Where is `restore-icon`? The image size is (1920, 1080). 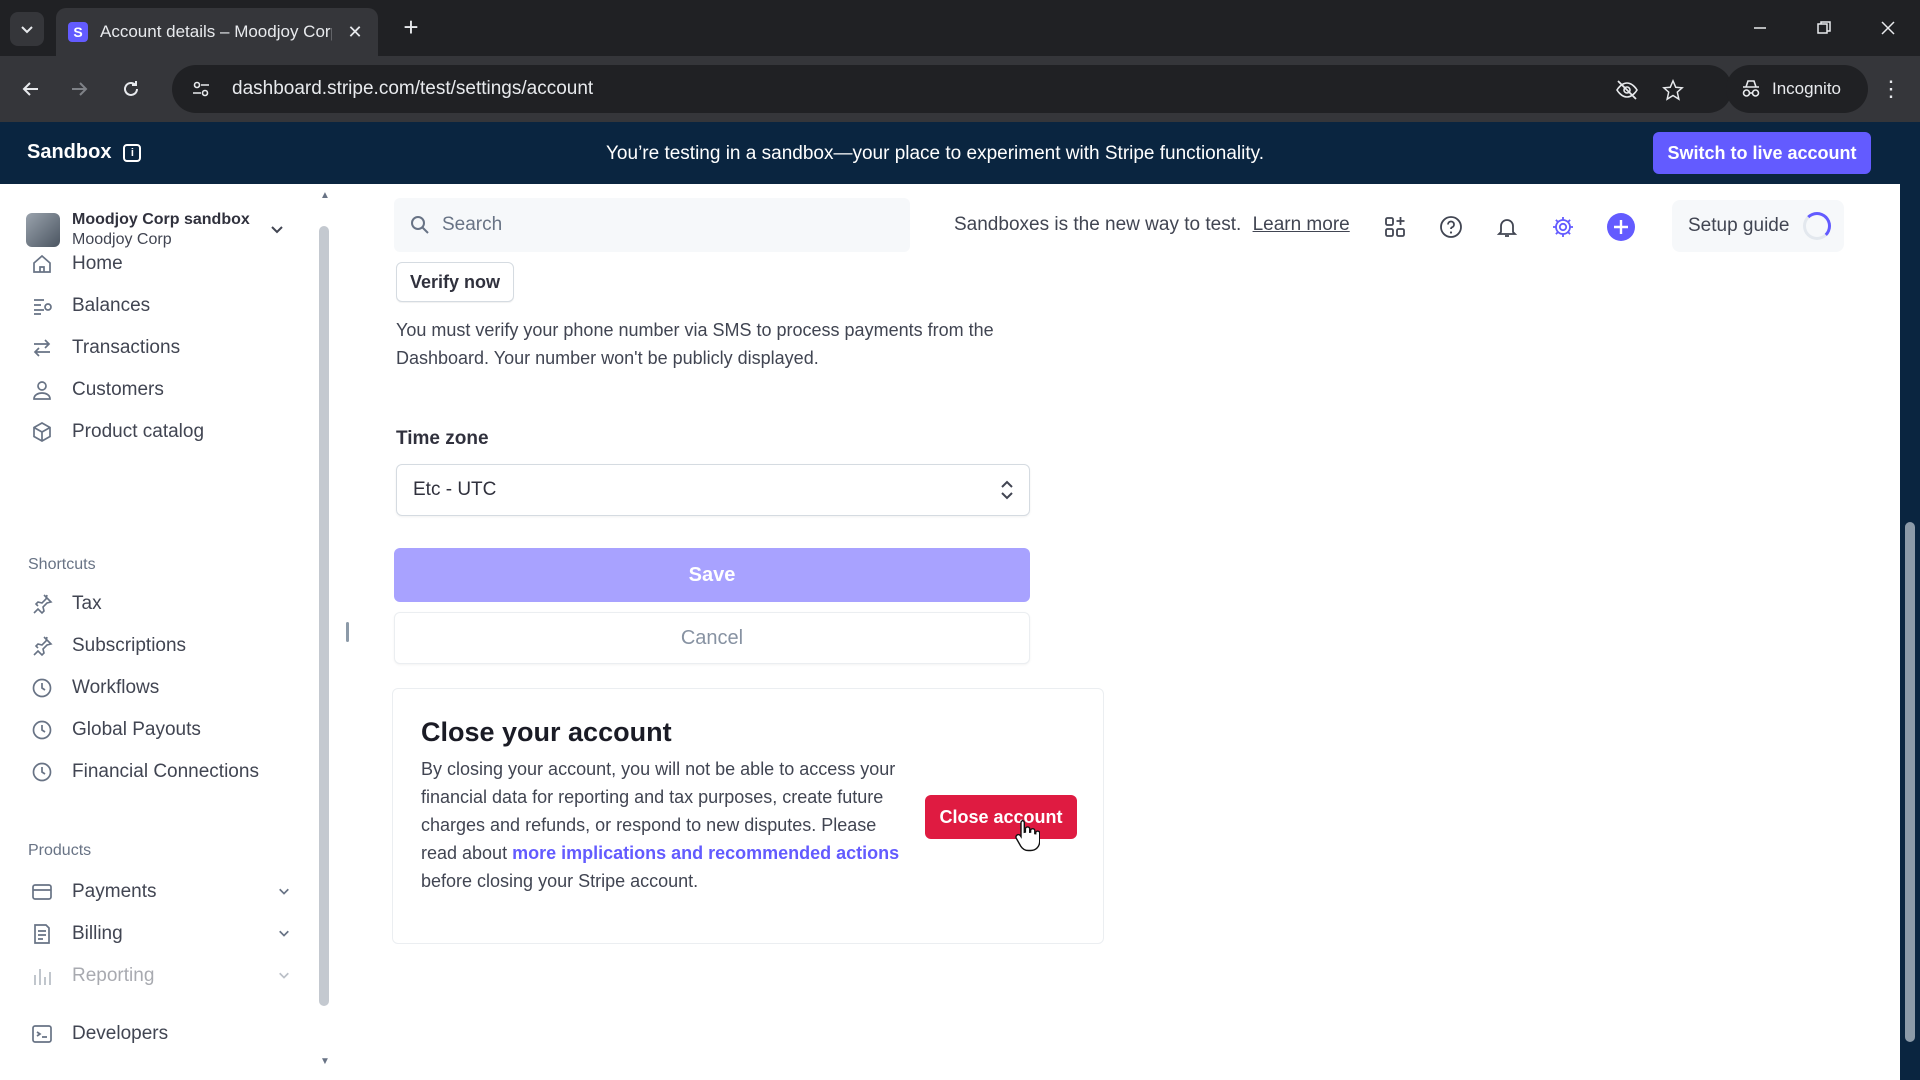
restore-icon is located at coordinates (1824, 28).